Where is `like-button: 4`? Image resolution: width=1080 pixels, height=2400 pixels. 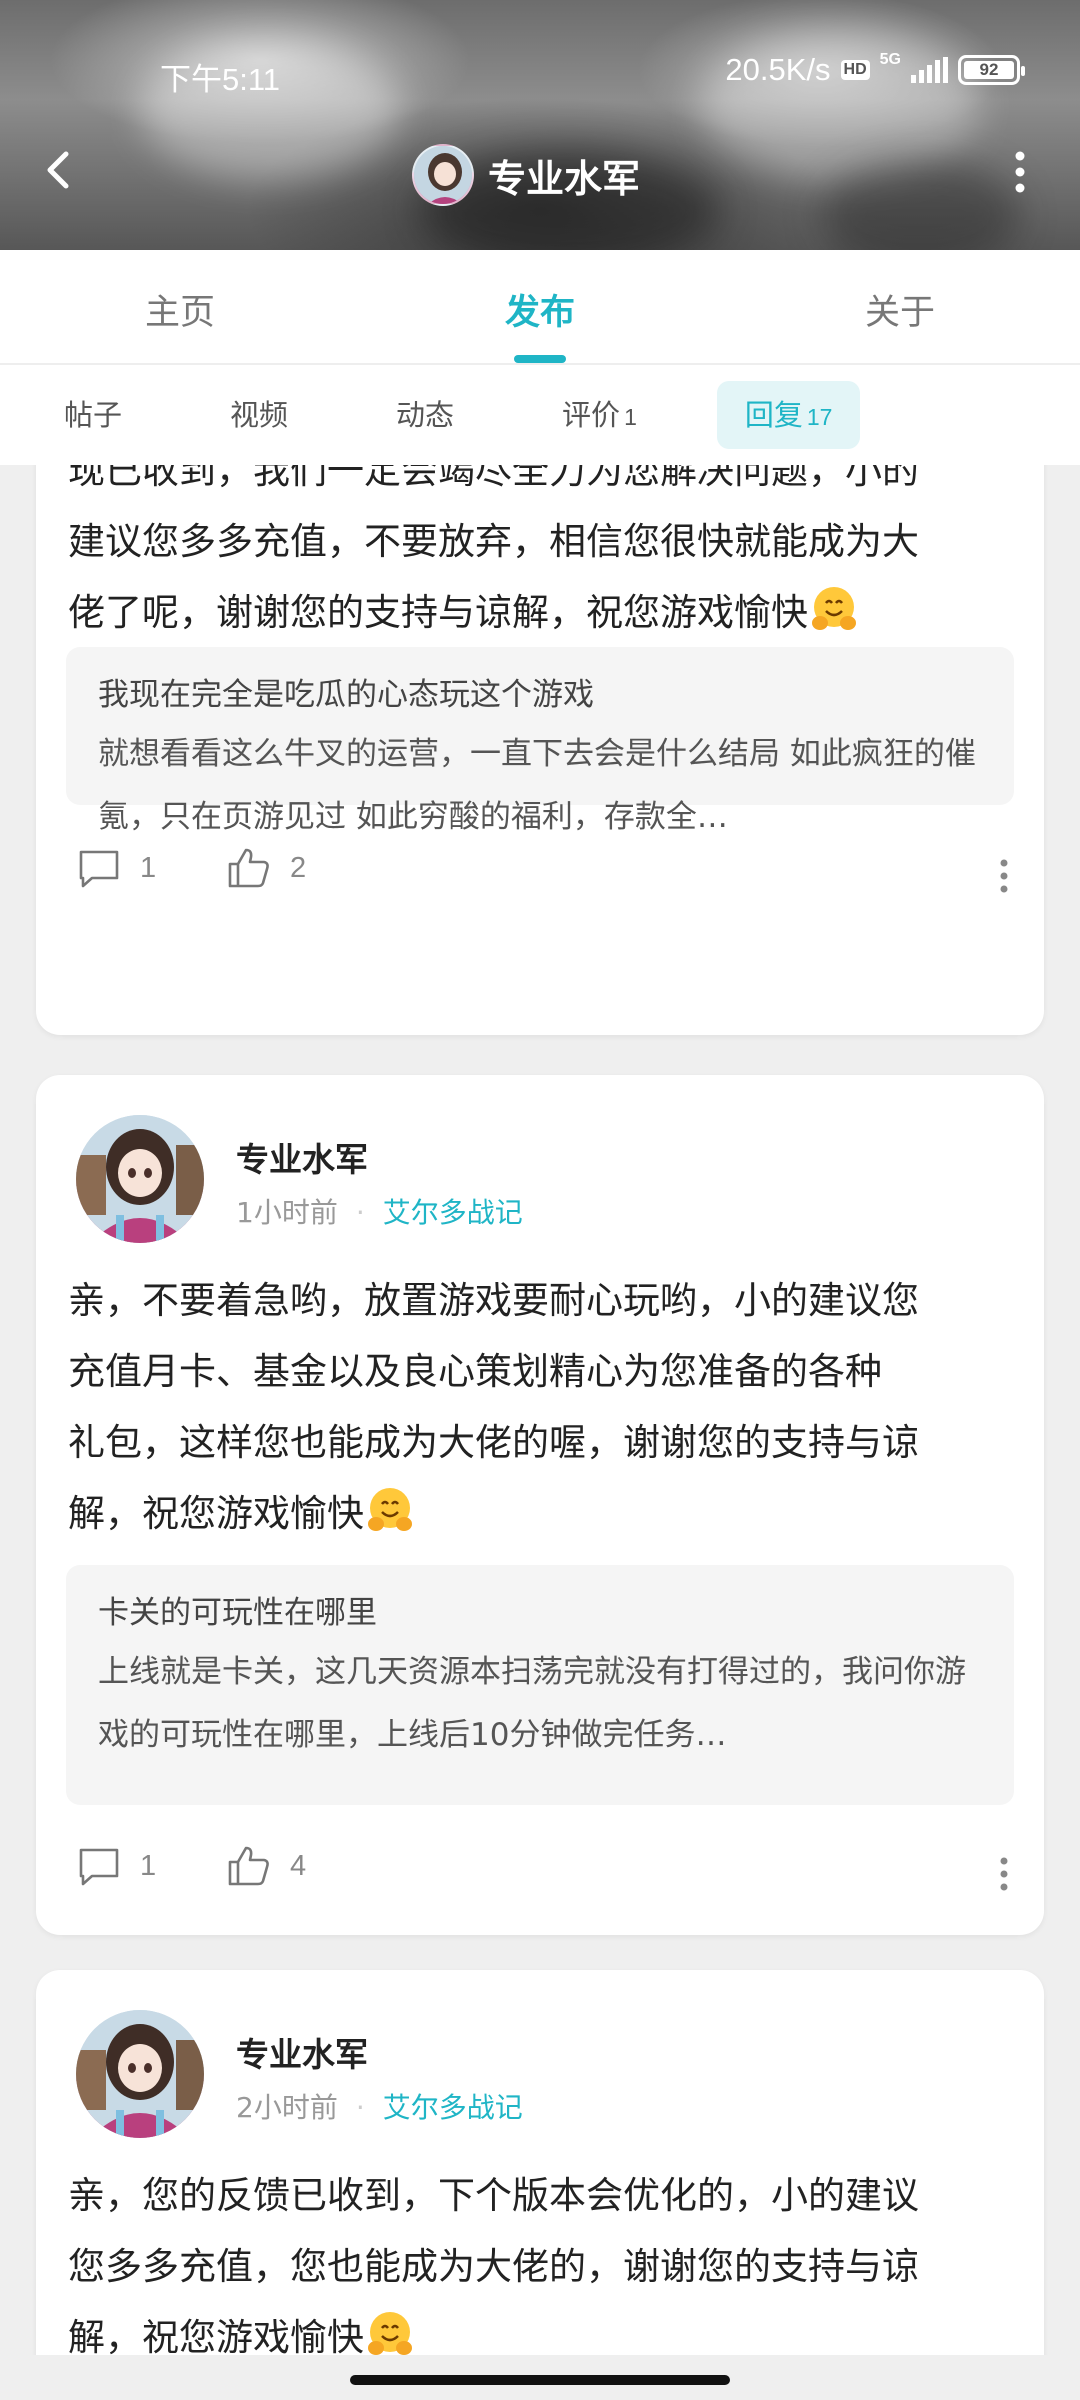 like-button: 4 is located at coordinates (266, 1866).